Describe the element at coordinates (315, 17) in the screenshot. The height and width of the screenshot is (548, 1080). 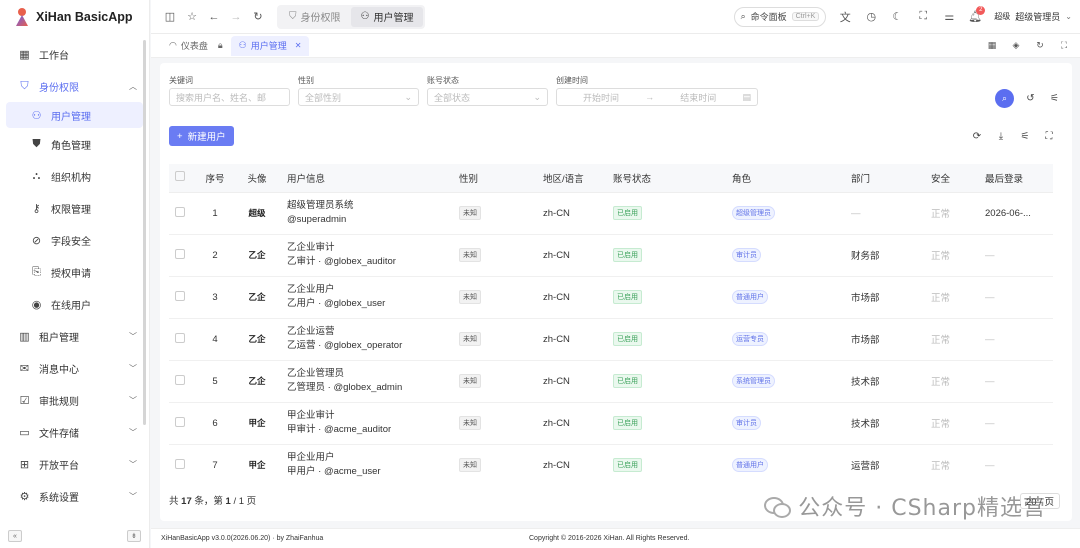
I see `breadcrumb-item: ⛉ 身份权限` at that location.